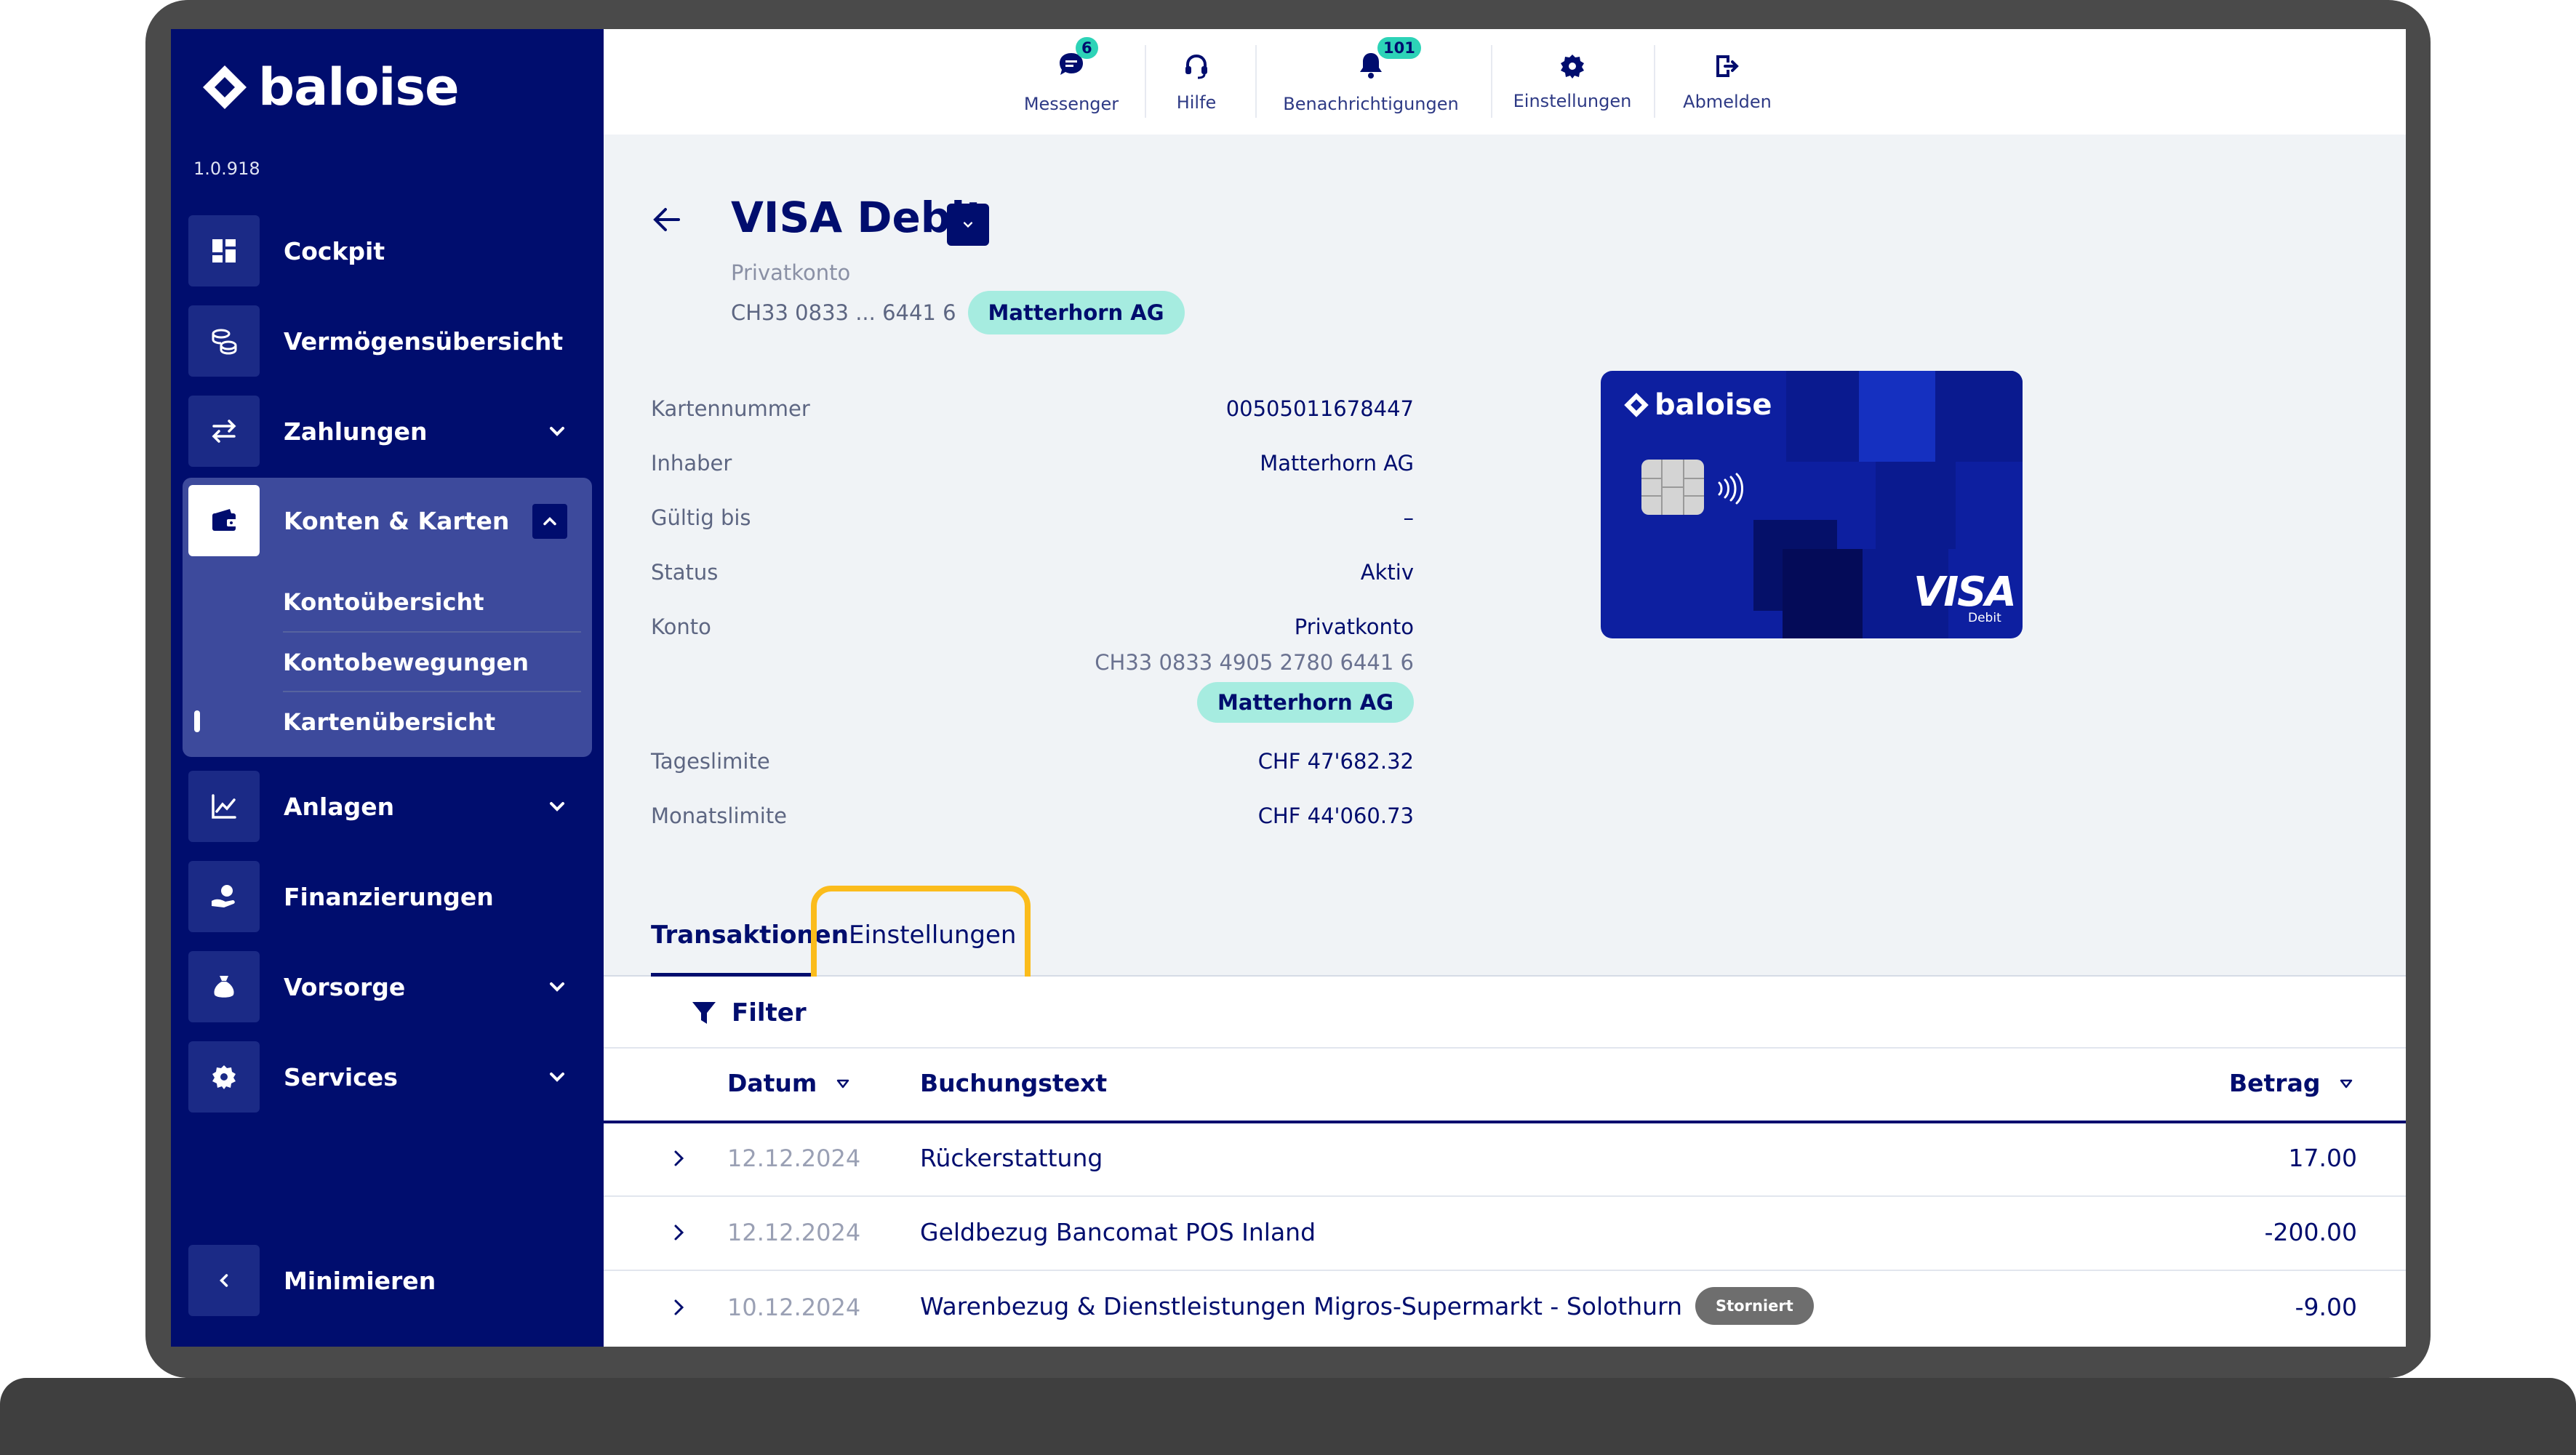  I want to click on messenger-button: 6 Messenger, so click(1071, 82).